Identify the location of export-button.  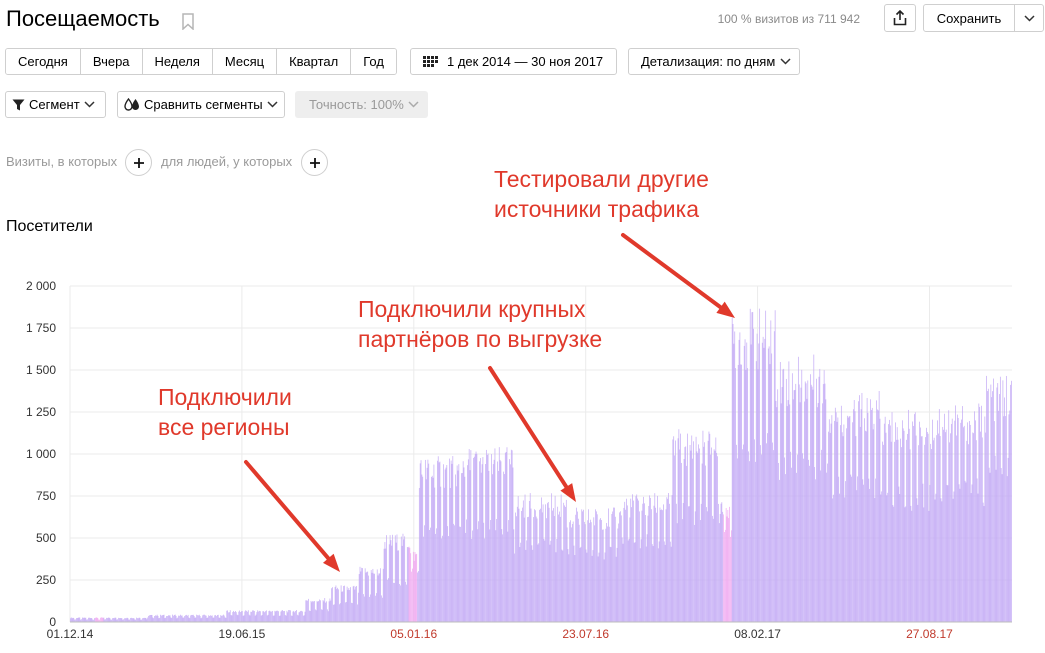
(900, 18).